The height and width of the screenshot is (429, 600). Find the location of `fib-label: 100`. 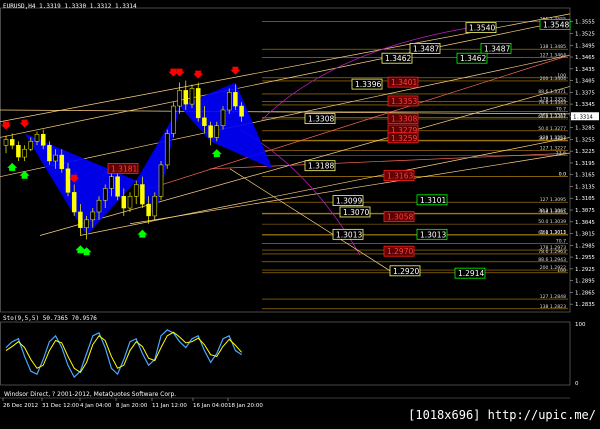

fib-label: 100 is located at coordinates (561, 271).